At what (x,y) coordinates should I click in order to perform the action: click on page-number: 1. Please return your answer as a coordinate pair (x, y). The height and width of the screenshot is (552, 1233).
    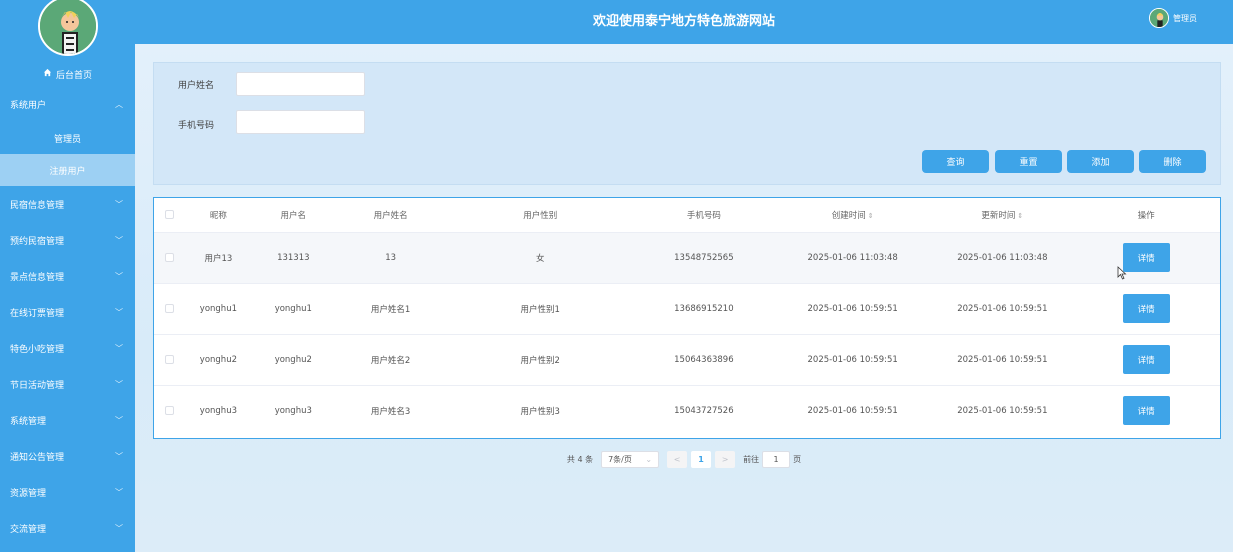
    Looking at the image, I should click on (701, 459).